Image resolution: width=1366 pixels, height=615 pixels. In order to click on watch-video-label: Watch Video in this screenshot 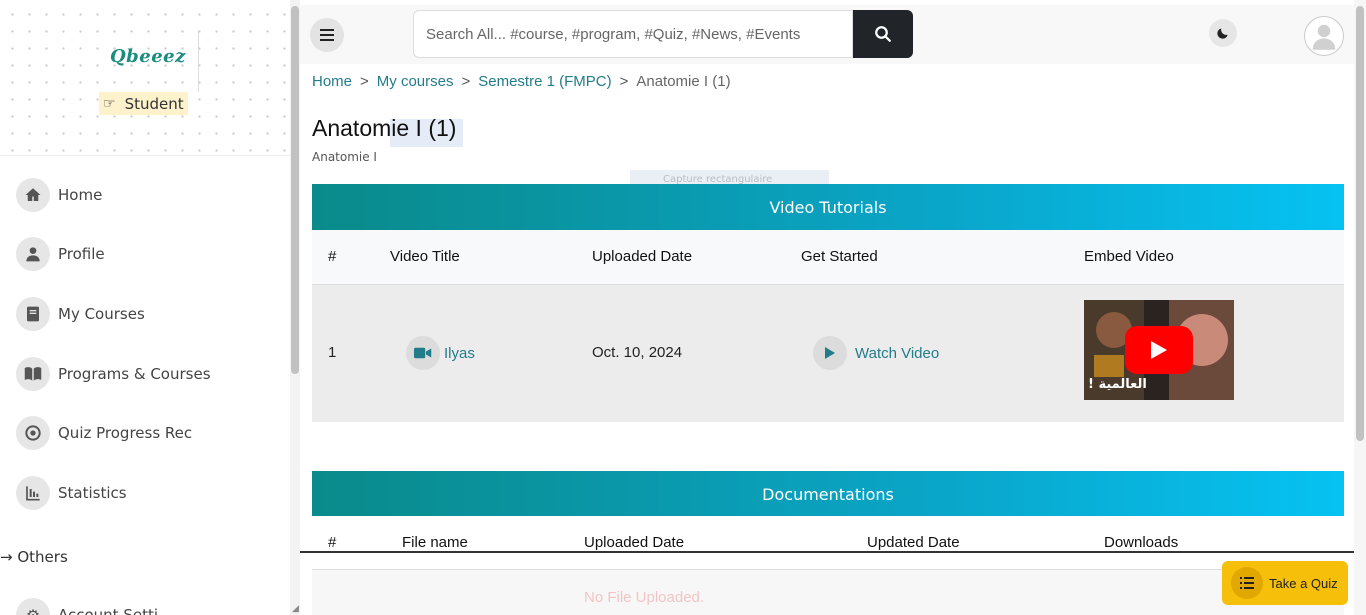, I will do `click(897, 353)`.